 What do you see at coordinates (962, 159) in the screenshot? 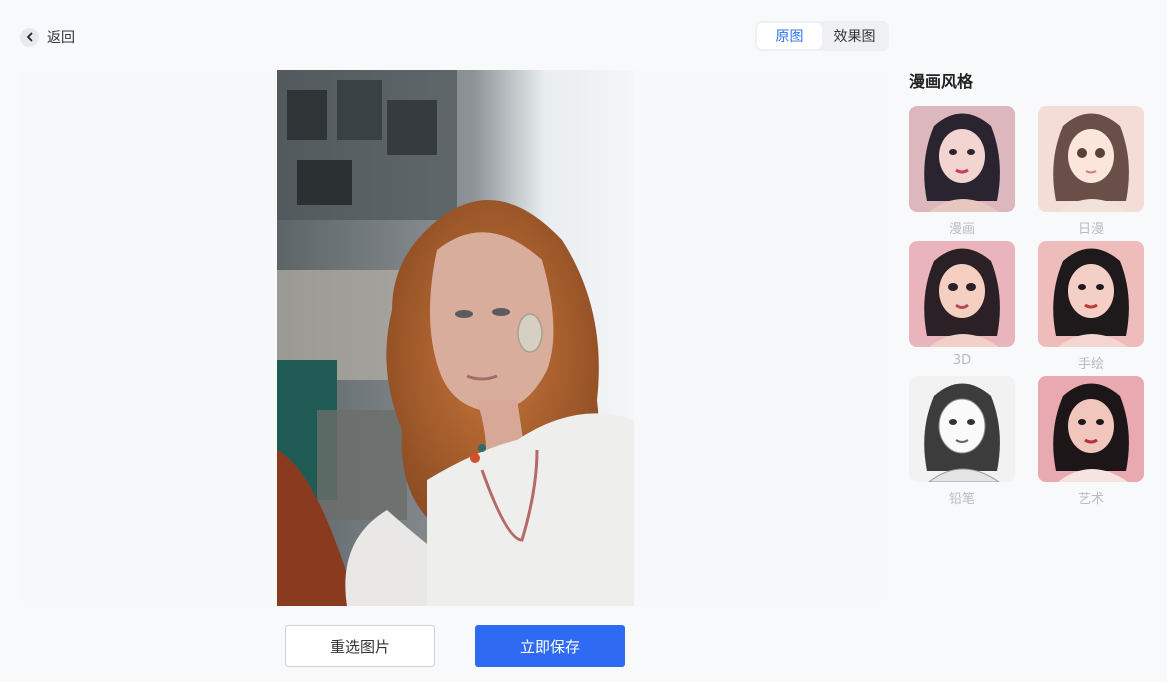
I see `style-thumb-manhua` at bounding box center [962, 159].